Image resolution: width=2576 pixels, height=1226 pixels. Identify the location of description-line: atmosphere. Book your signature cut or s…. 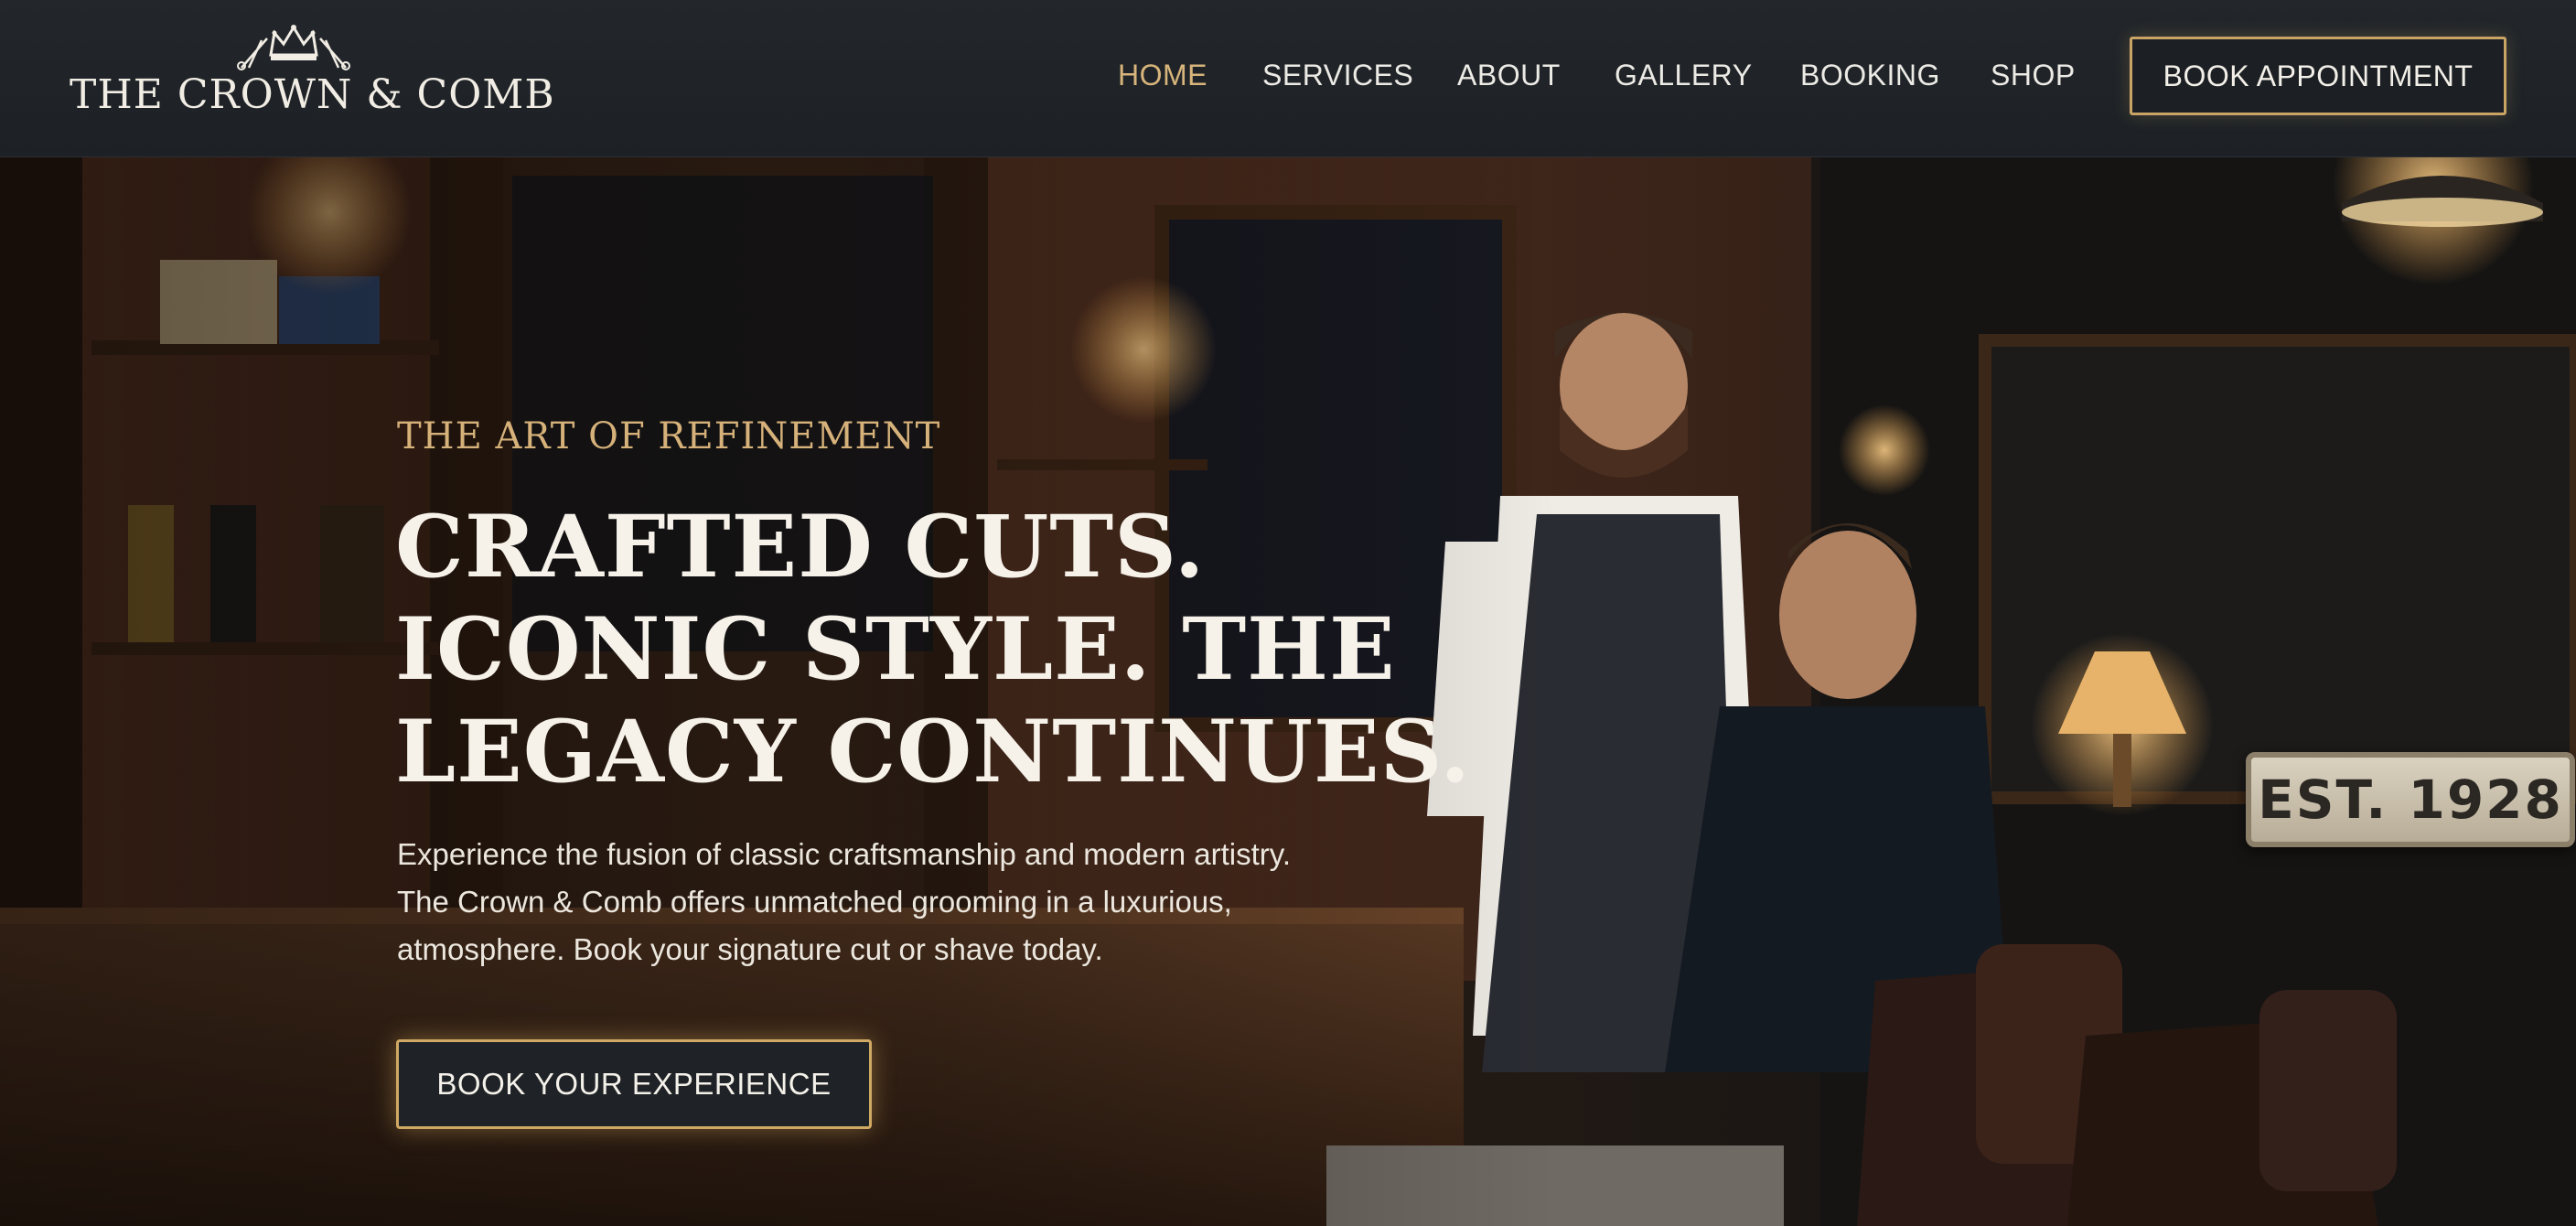
(750, 949).